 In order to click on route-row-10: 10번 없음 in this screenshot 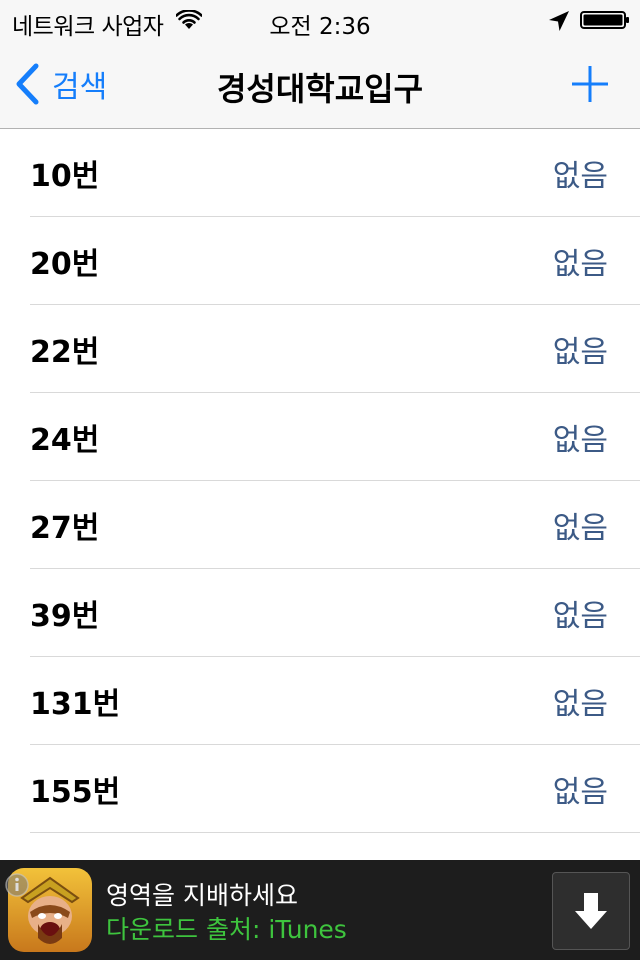, I will do `click(335, 173)`.